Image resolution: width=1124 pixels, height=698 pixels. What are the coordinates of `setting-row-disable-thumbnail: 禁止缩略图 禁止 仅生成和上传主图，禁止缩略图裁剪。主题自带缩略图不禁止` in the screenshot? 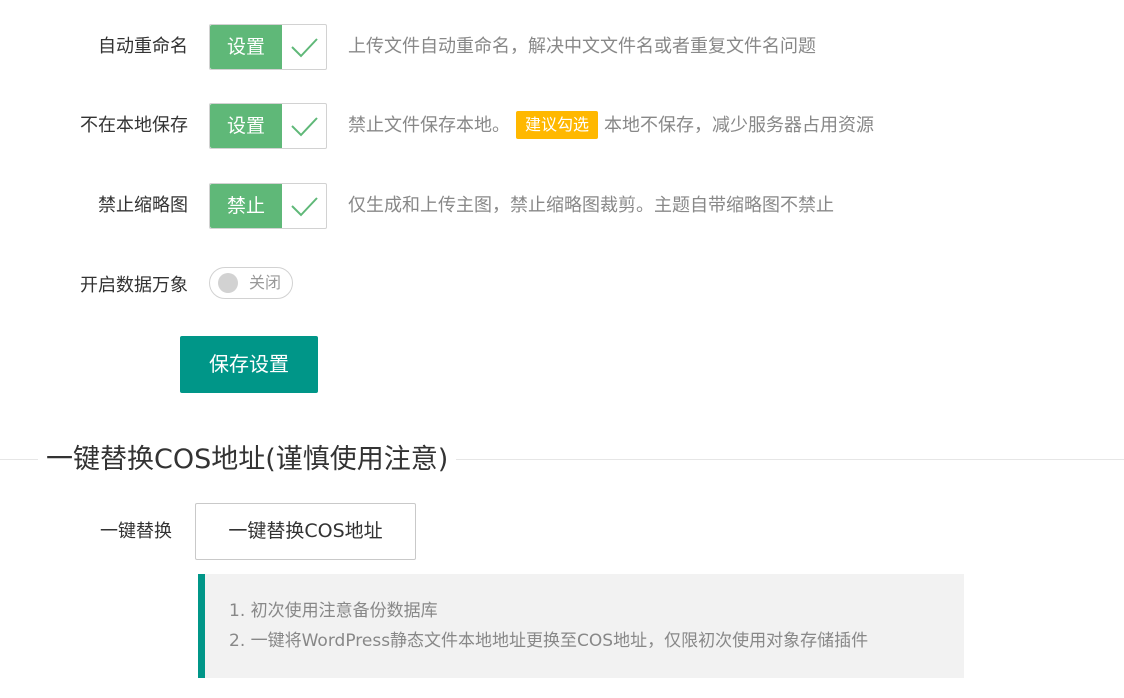 It's located at (562, 206).